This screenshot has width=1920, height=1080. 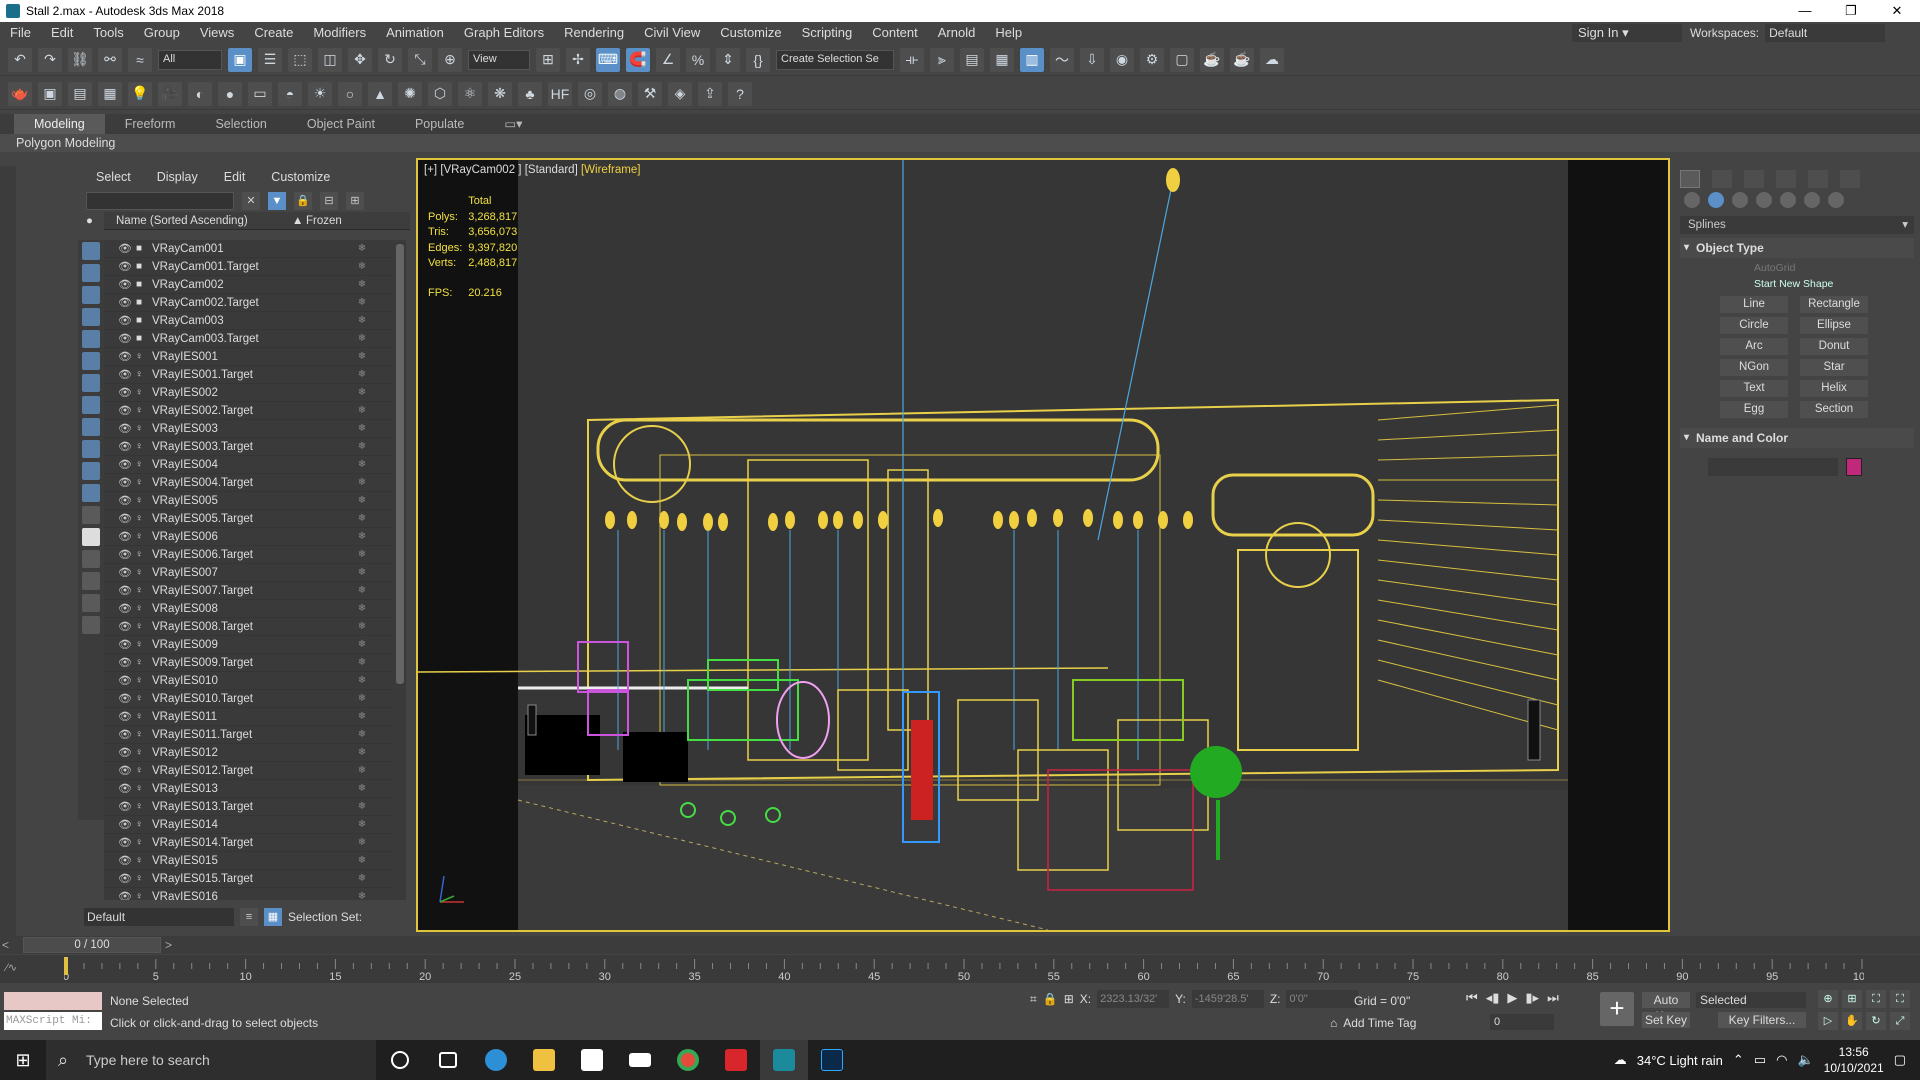 What do you see at coordinates (91, 515) in the screenshot?
I see `display-all-icon` at bounding box center [91, 515].